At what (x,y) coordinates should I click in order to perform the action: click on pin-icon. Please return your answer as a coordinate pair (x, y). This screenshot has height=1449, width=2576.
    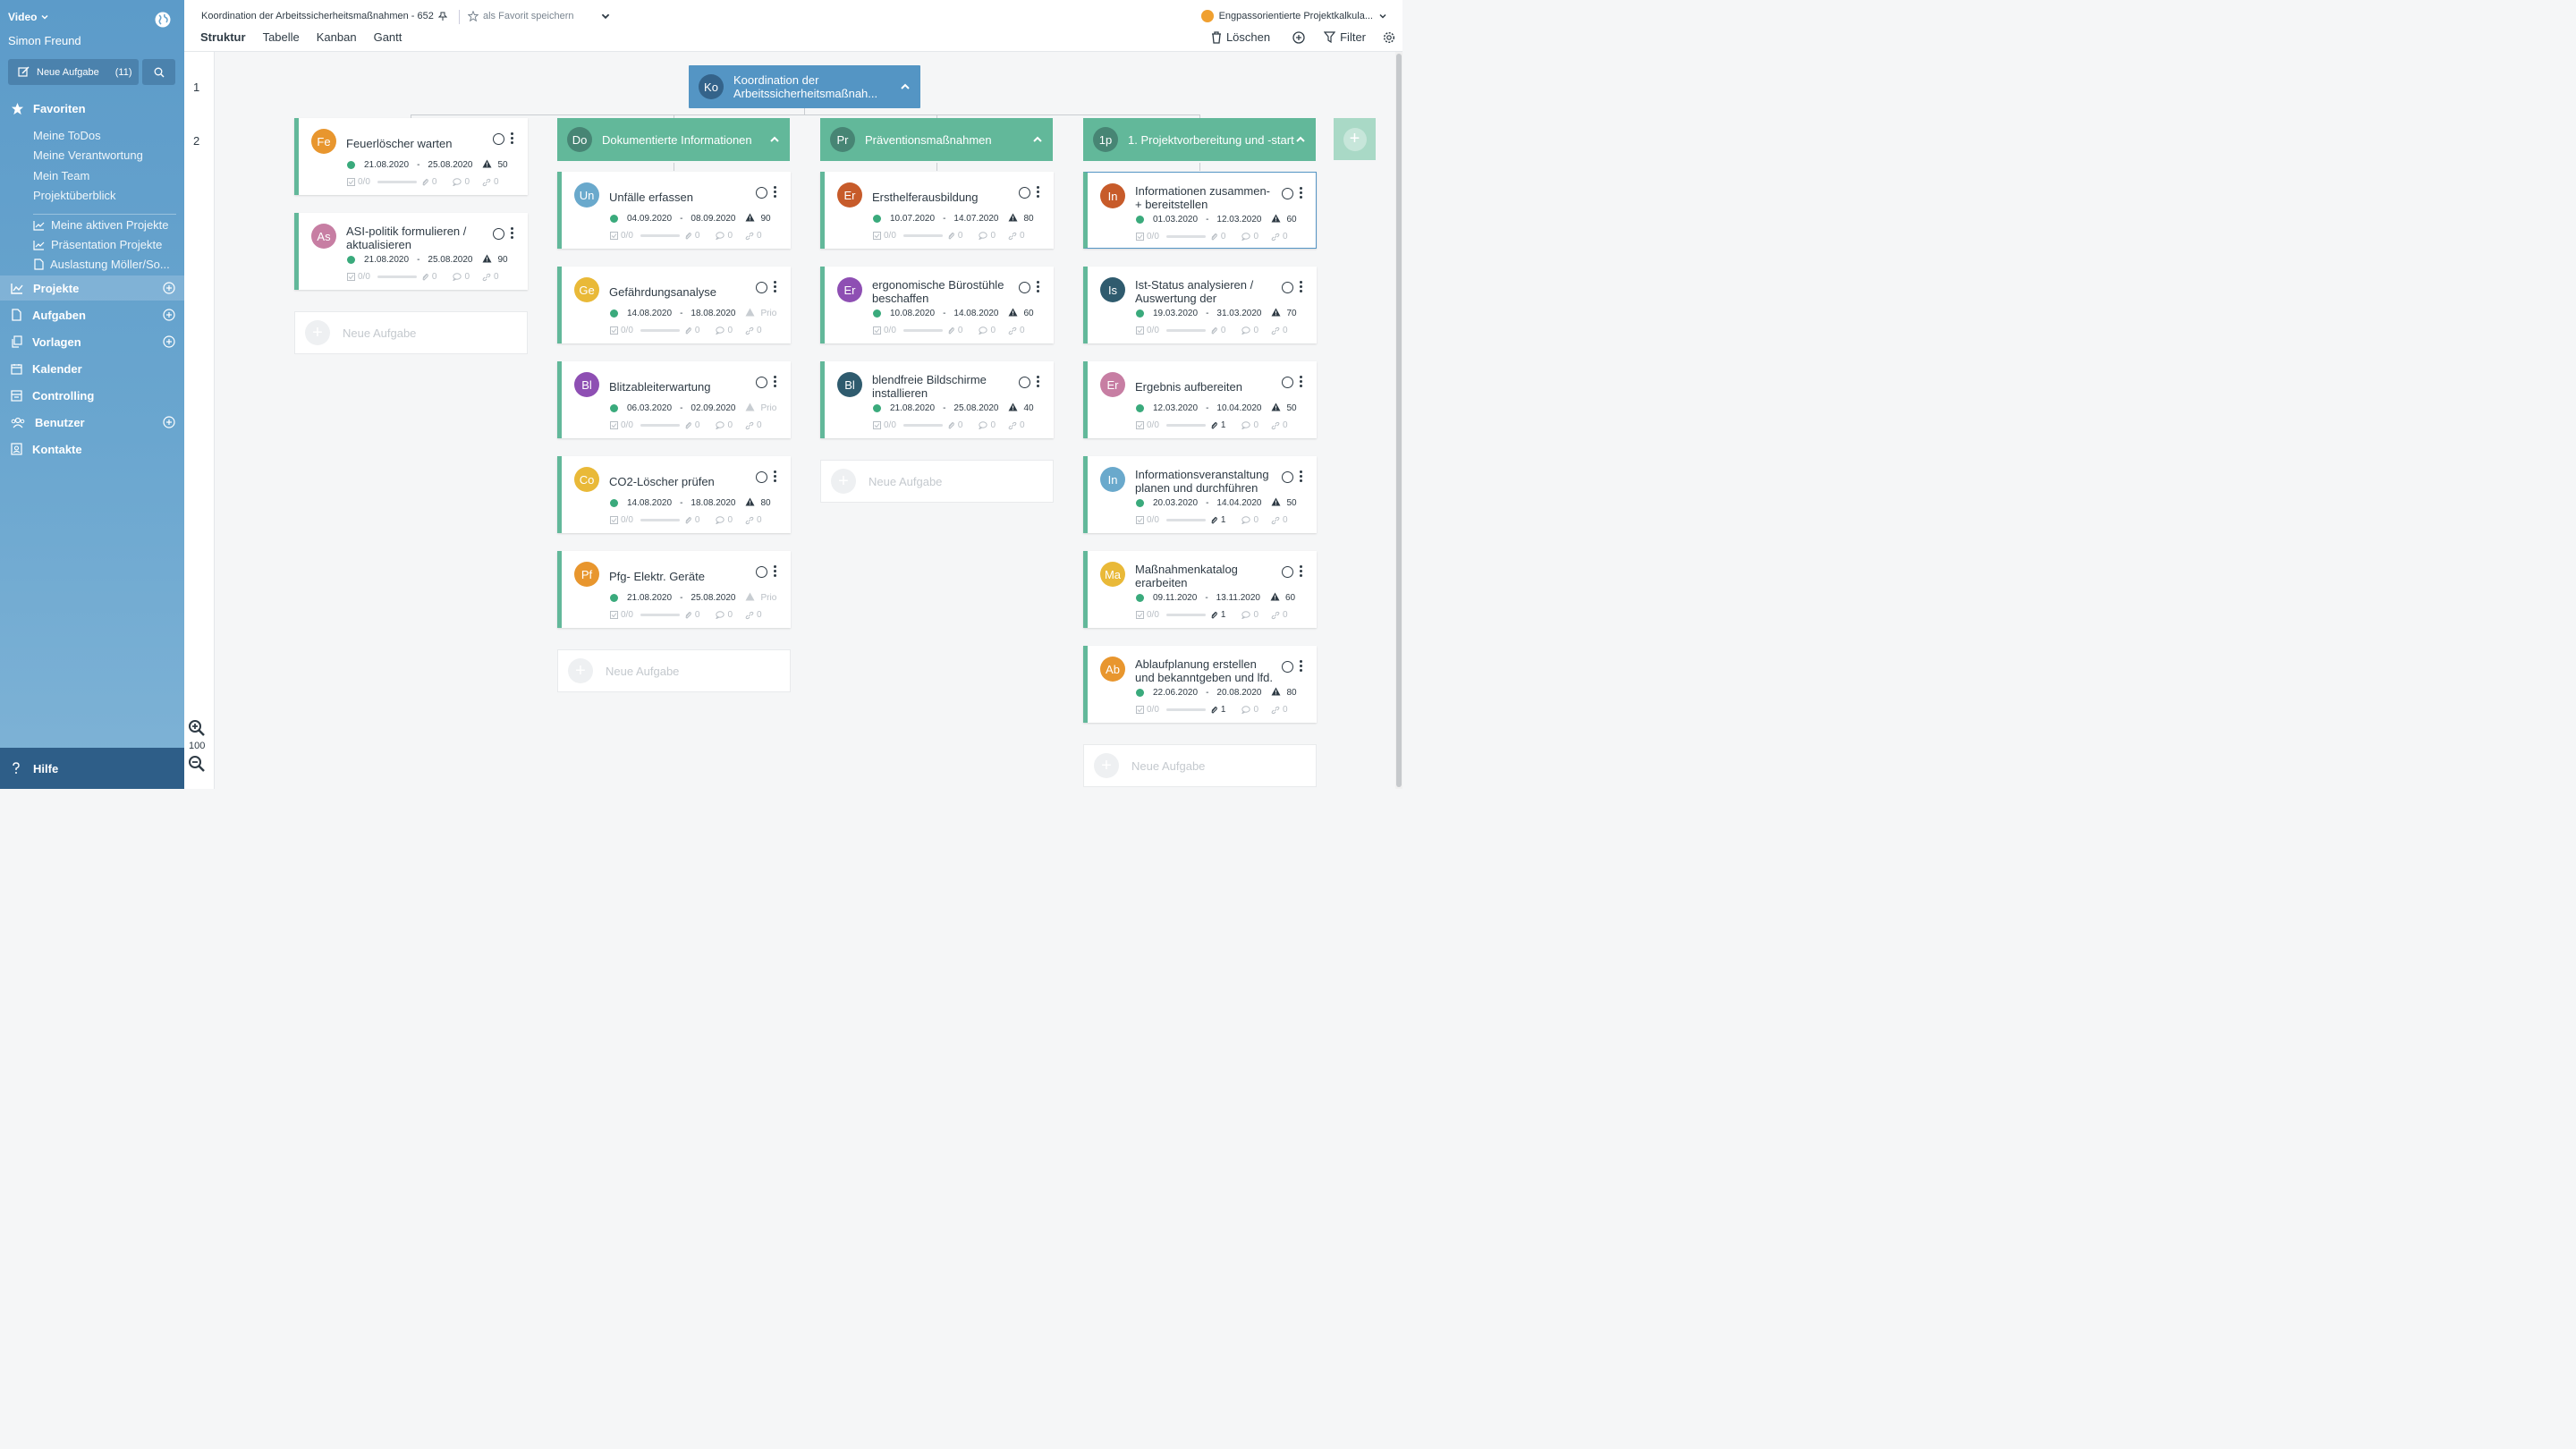
    Looking at the image, I should click on (442, 16).